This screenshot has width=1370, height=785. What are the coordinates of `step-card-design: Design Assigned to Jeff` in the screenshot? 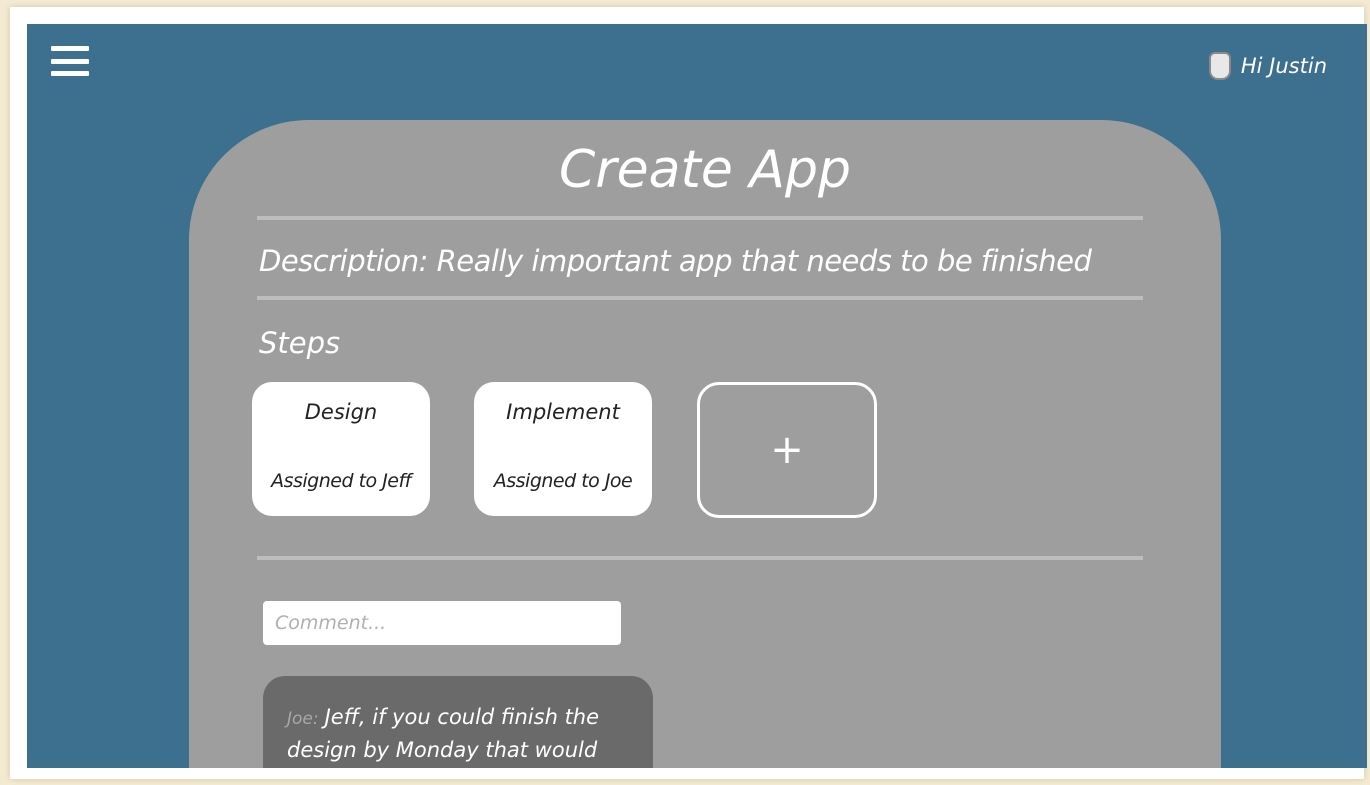 It's located at (341, 449).